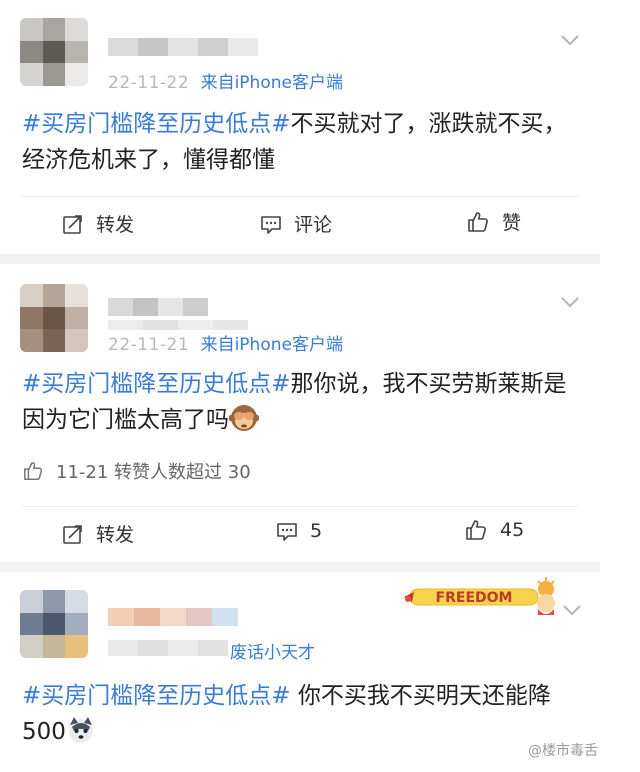 Image resolution: width=640 pixels, height=772 pixels. I want to click on comment-count: 5, so click(316, 531).